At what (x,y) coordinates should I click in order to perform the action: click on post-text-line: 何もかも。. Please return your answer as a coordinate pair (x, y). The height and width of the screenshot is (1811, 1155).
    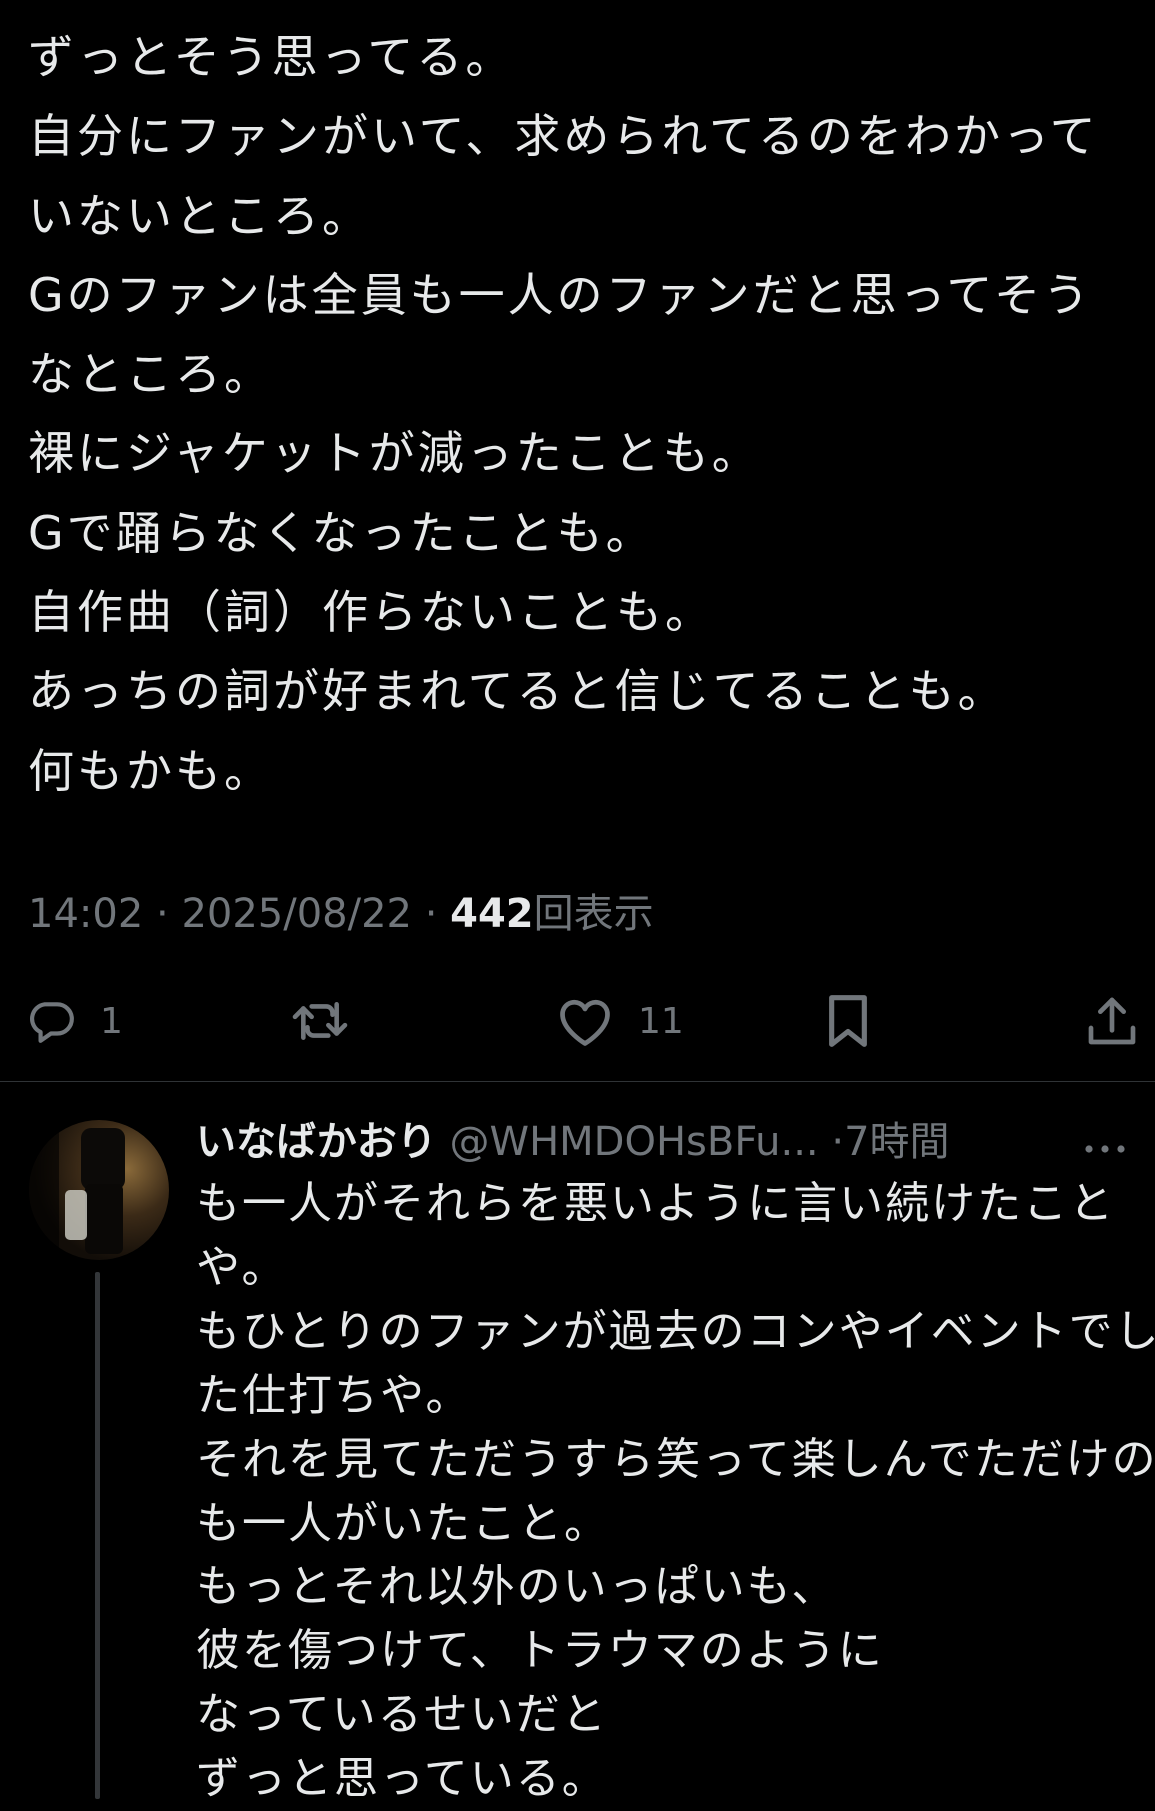
    Looking at the image, I should click on (150, 770).